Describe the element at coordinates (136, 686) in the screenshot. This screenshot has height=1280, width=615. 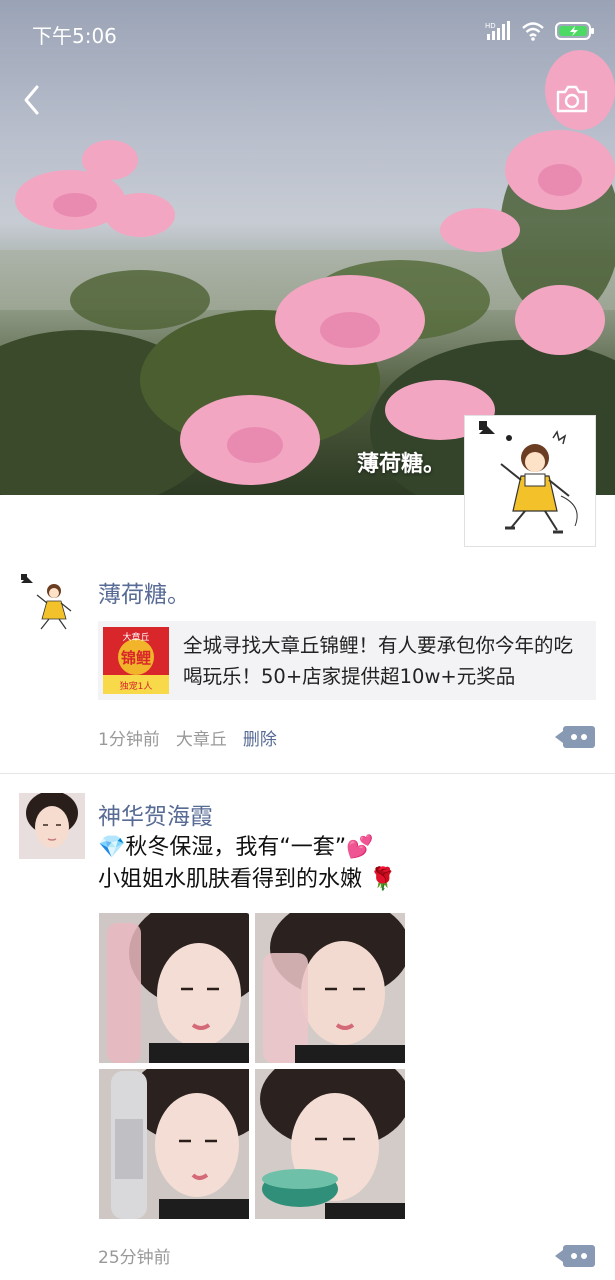
I see `svg-text: 独宠1人` at that location.